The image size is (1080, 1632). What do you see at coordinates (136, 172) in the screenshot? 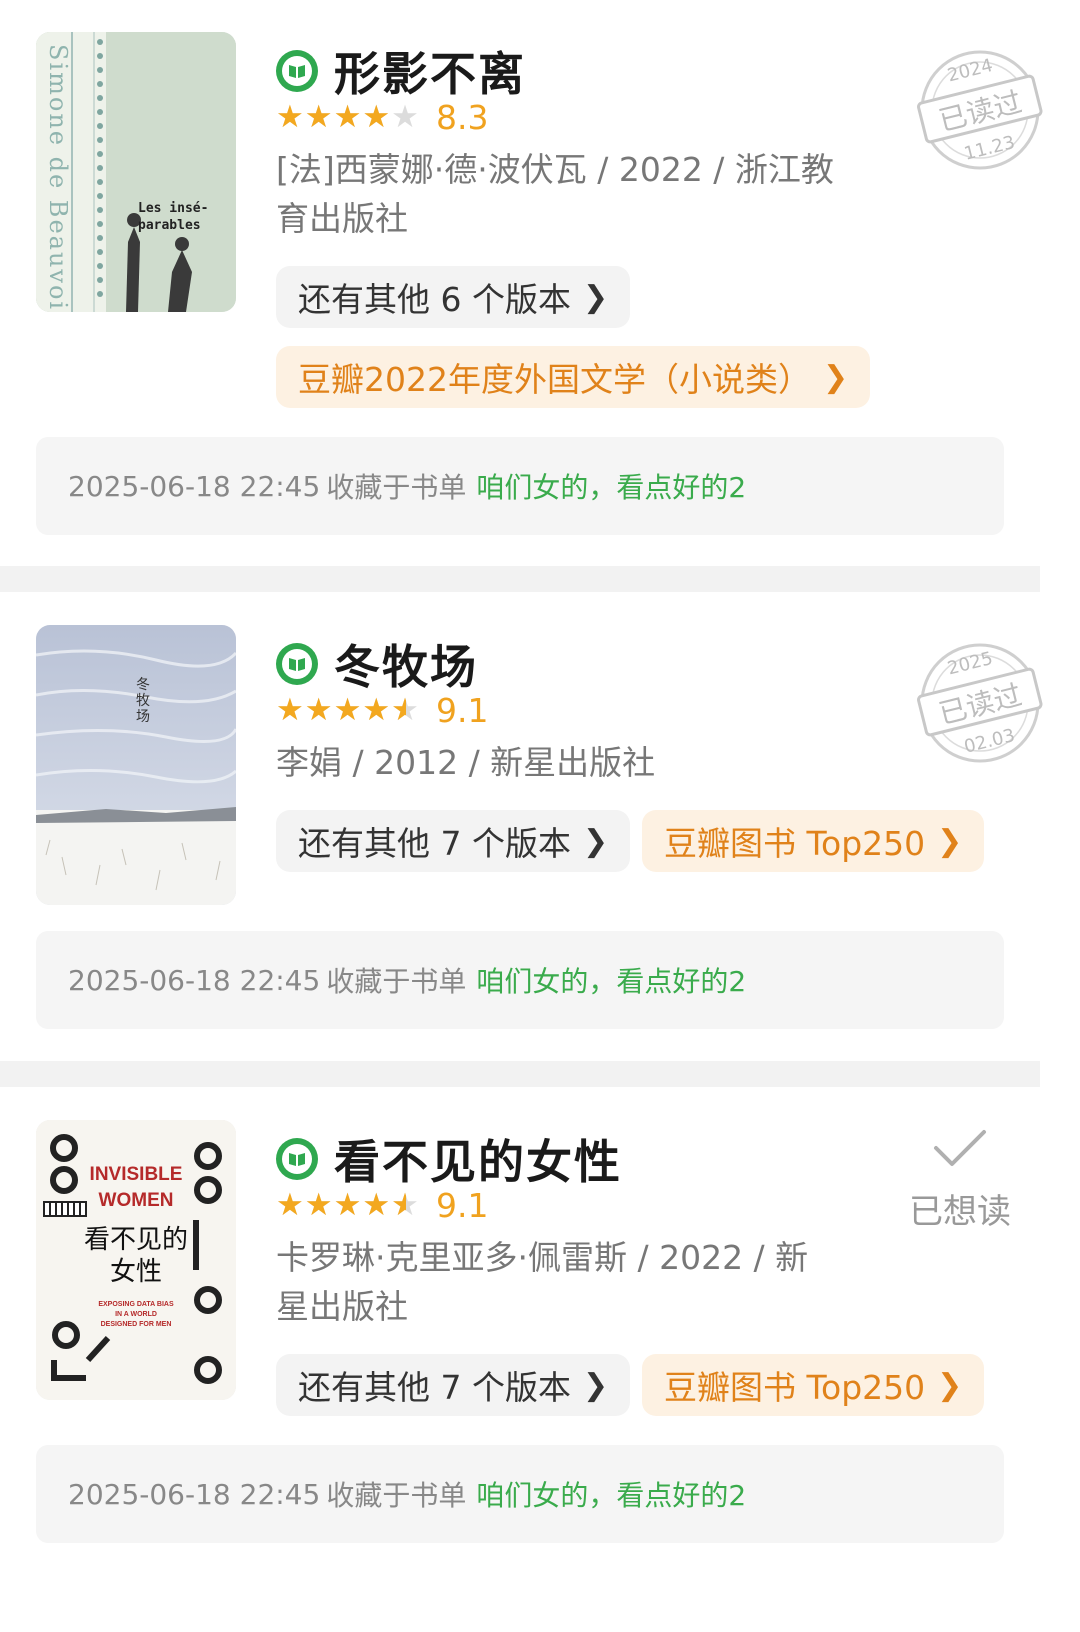
I see `book-cover: Simone de Beauvoir Les insé- parables` at bounding box center [136, 172].